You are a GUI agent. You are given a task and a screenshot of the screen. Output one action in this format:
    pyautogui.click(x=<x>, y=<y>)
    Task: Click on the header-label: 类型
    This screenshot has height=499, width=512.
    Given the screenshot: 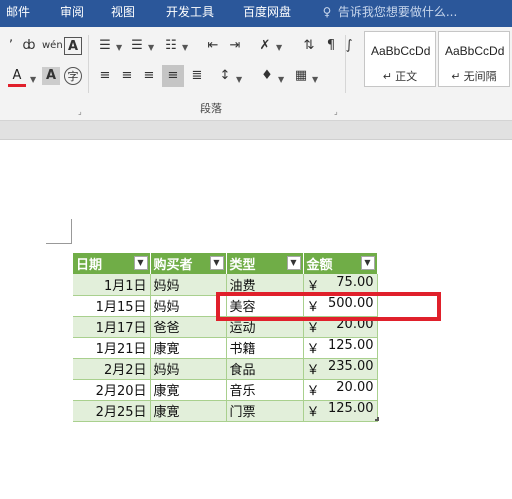 What is the action you would take?
    pyautogui.click(x=242, y=265)
    